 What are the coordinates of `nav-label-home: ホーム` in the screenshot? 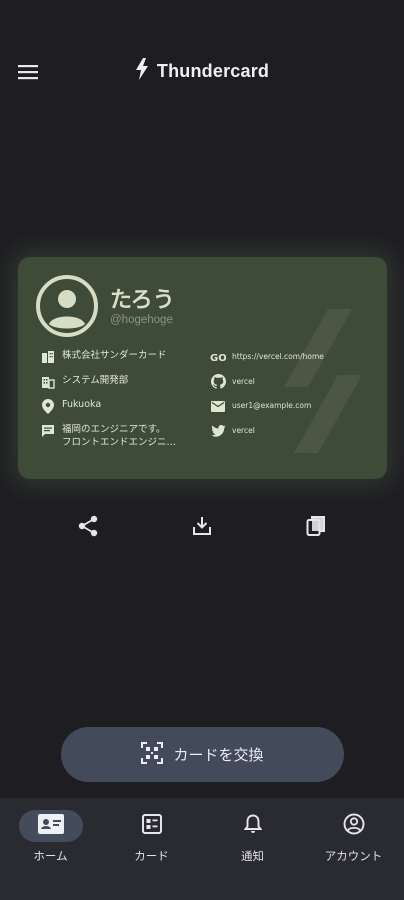 It's located at (50, 856).